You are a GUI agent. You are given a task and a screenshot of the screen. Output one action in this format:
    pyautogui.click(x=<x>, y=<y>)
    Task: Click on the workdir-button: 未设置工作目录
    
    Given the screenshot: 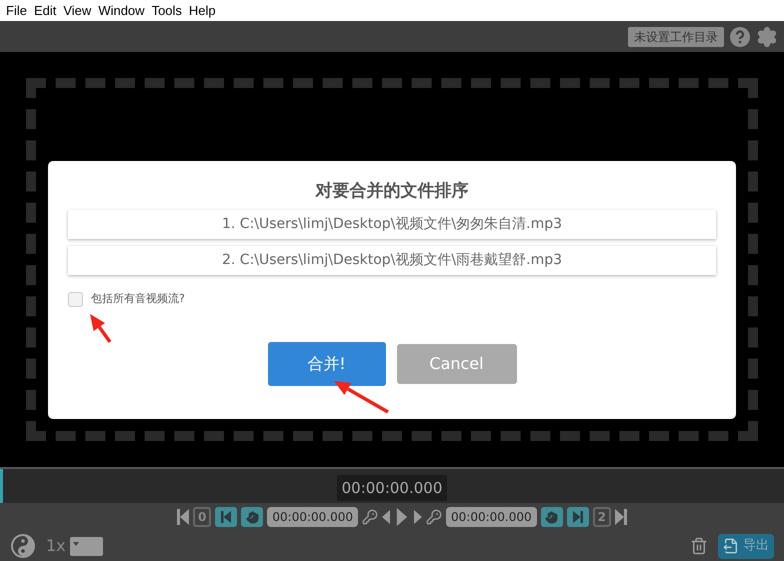 What is the action you would take?
    pyautogui.click(x=676, y=36)
    